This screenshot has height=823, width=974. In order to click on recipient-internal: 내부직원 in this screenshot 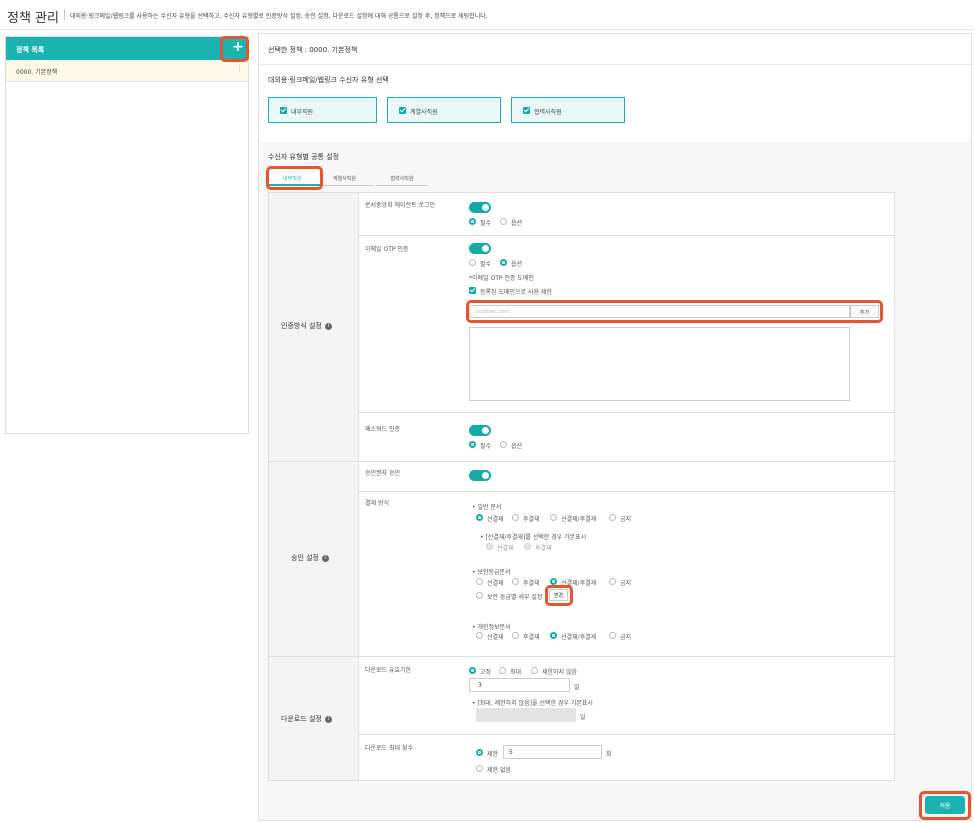, I will do `click(322, 110)`.